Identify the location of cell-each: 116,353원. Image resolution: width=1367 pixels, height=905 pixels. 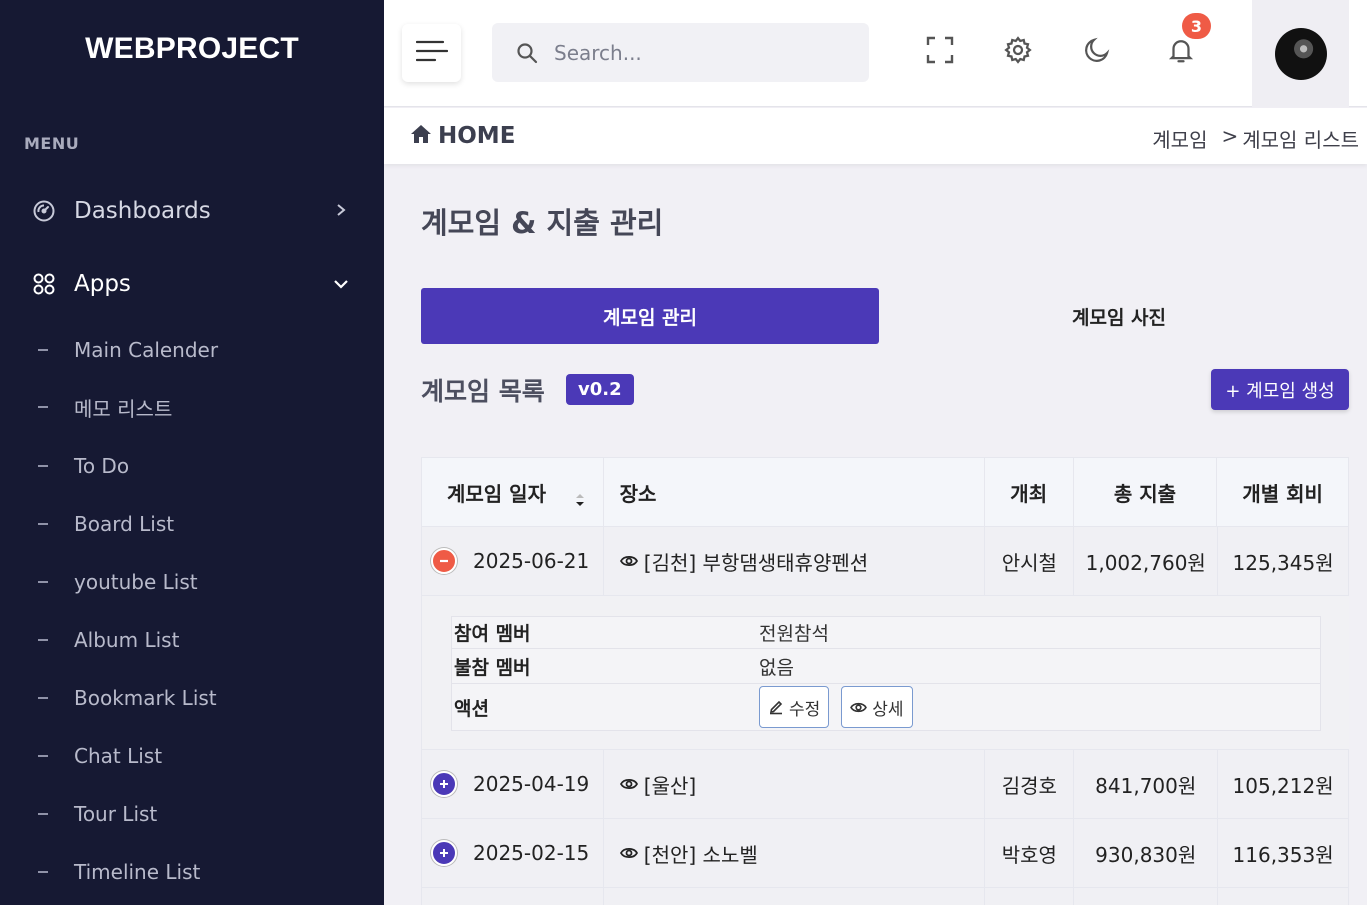
(1283, 853).